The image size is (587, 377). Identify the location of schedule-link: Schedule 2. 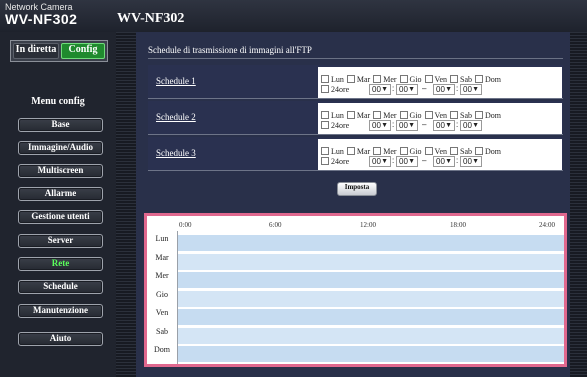
(176, 117).